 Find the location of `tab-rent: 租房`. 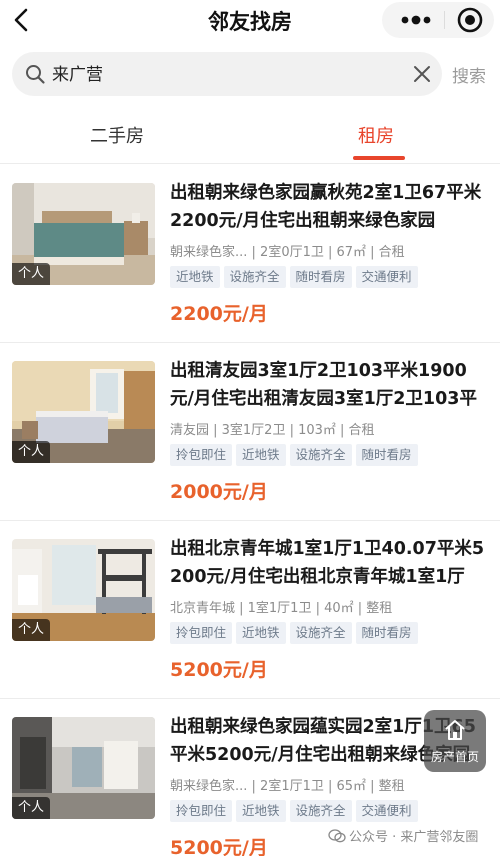

tab-rent: 租房 is located at coordinates (376, 135).